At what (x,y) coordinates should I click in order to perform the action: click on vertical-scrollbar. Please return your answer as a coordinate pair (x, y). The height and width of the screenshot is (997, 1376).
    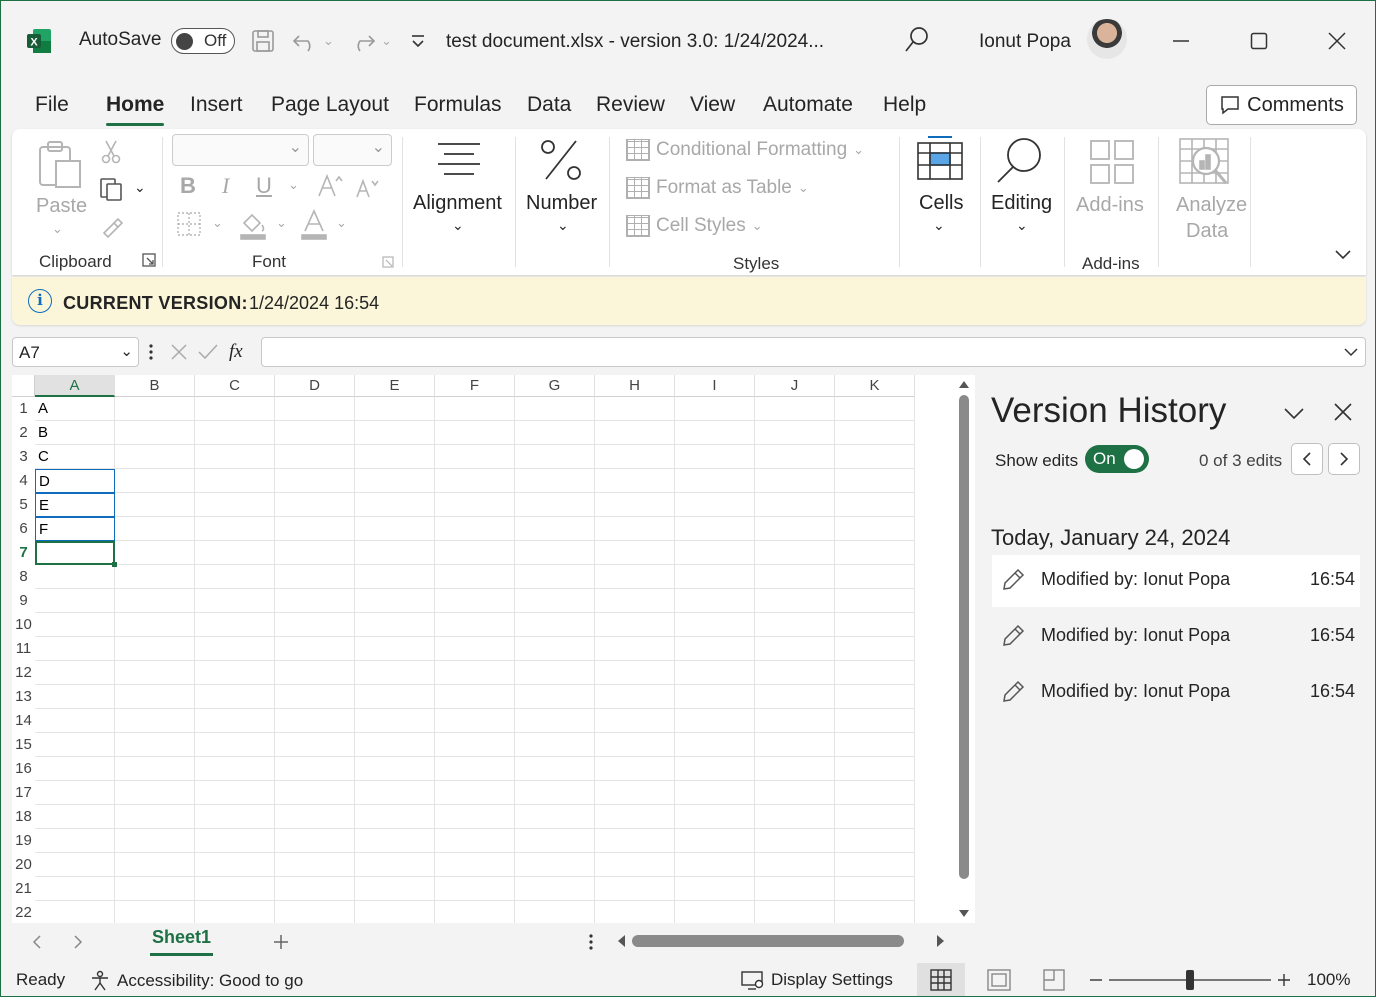
    Looking at the image, I should click on (965, 649).